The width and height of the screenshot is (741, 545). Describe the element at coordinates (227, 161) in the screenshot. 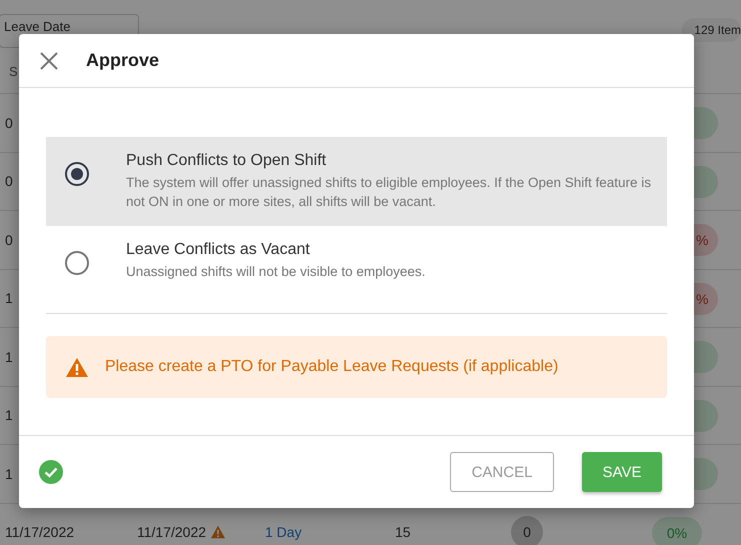

I see `option-label: Push Conflicts to Open Shift` at that location.